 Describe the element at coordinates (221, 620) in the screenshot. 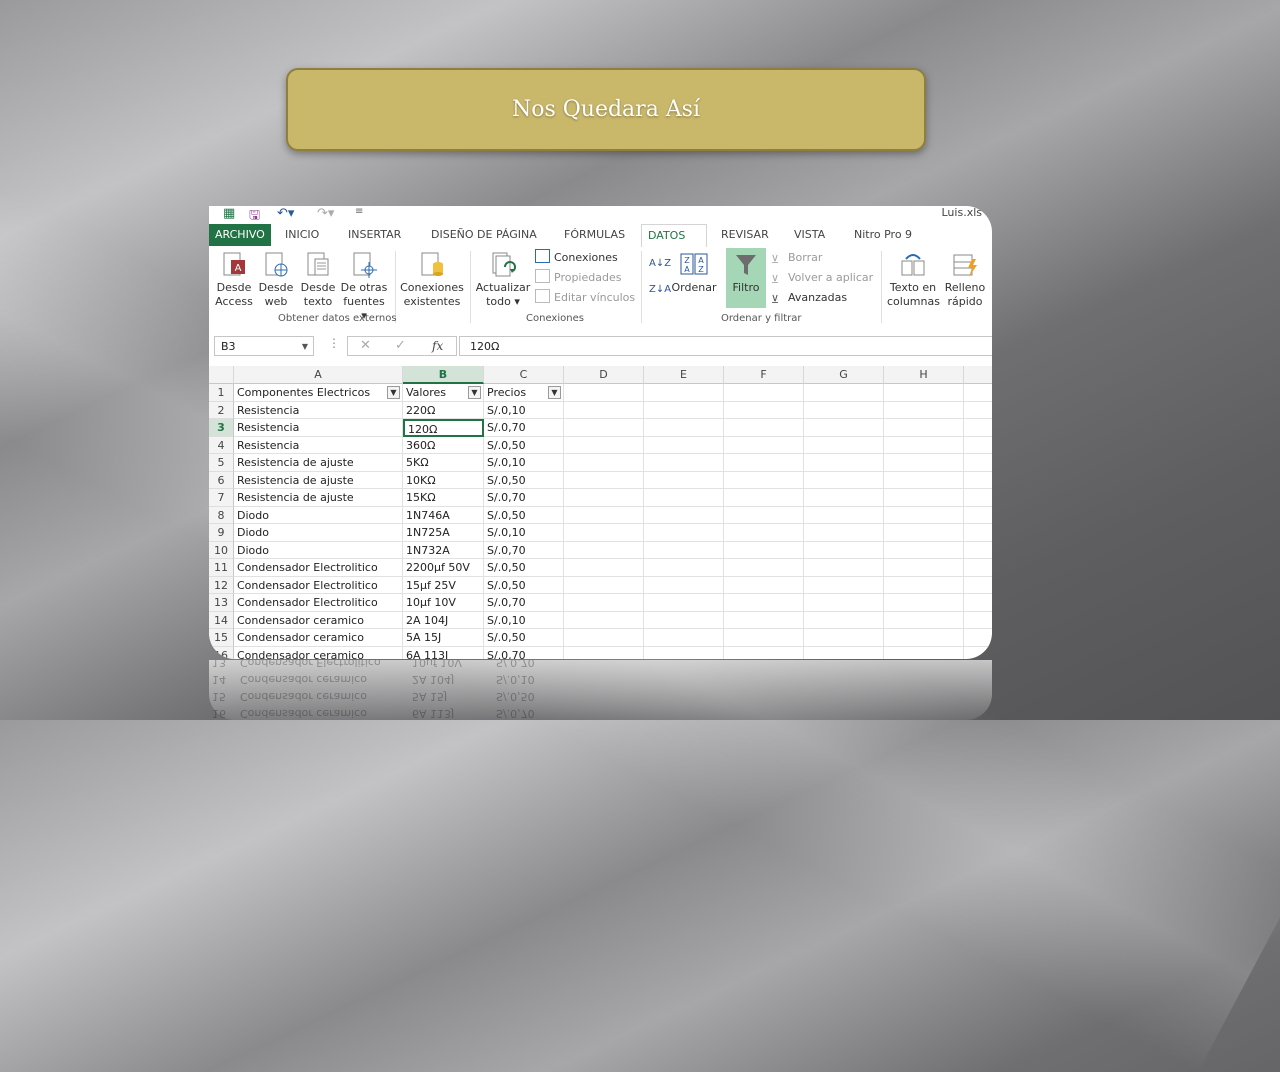

I see `row-header: 14` at that location.